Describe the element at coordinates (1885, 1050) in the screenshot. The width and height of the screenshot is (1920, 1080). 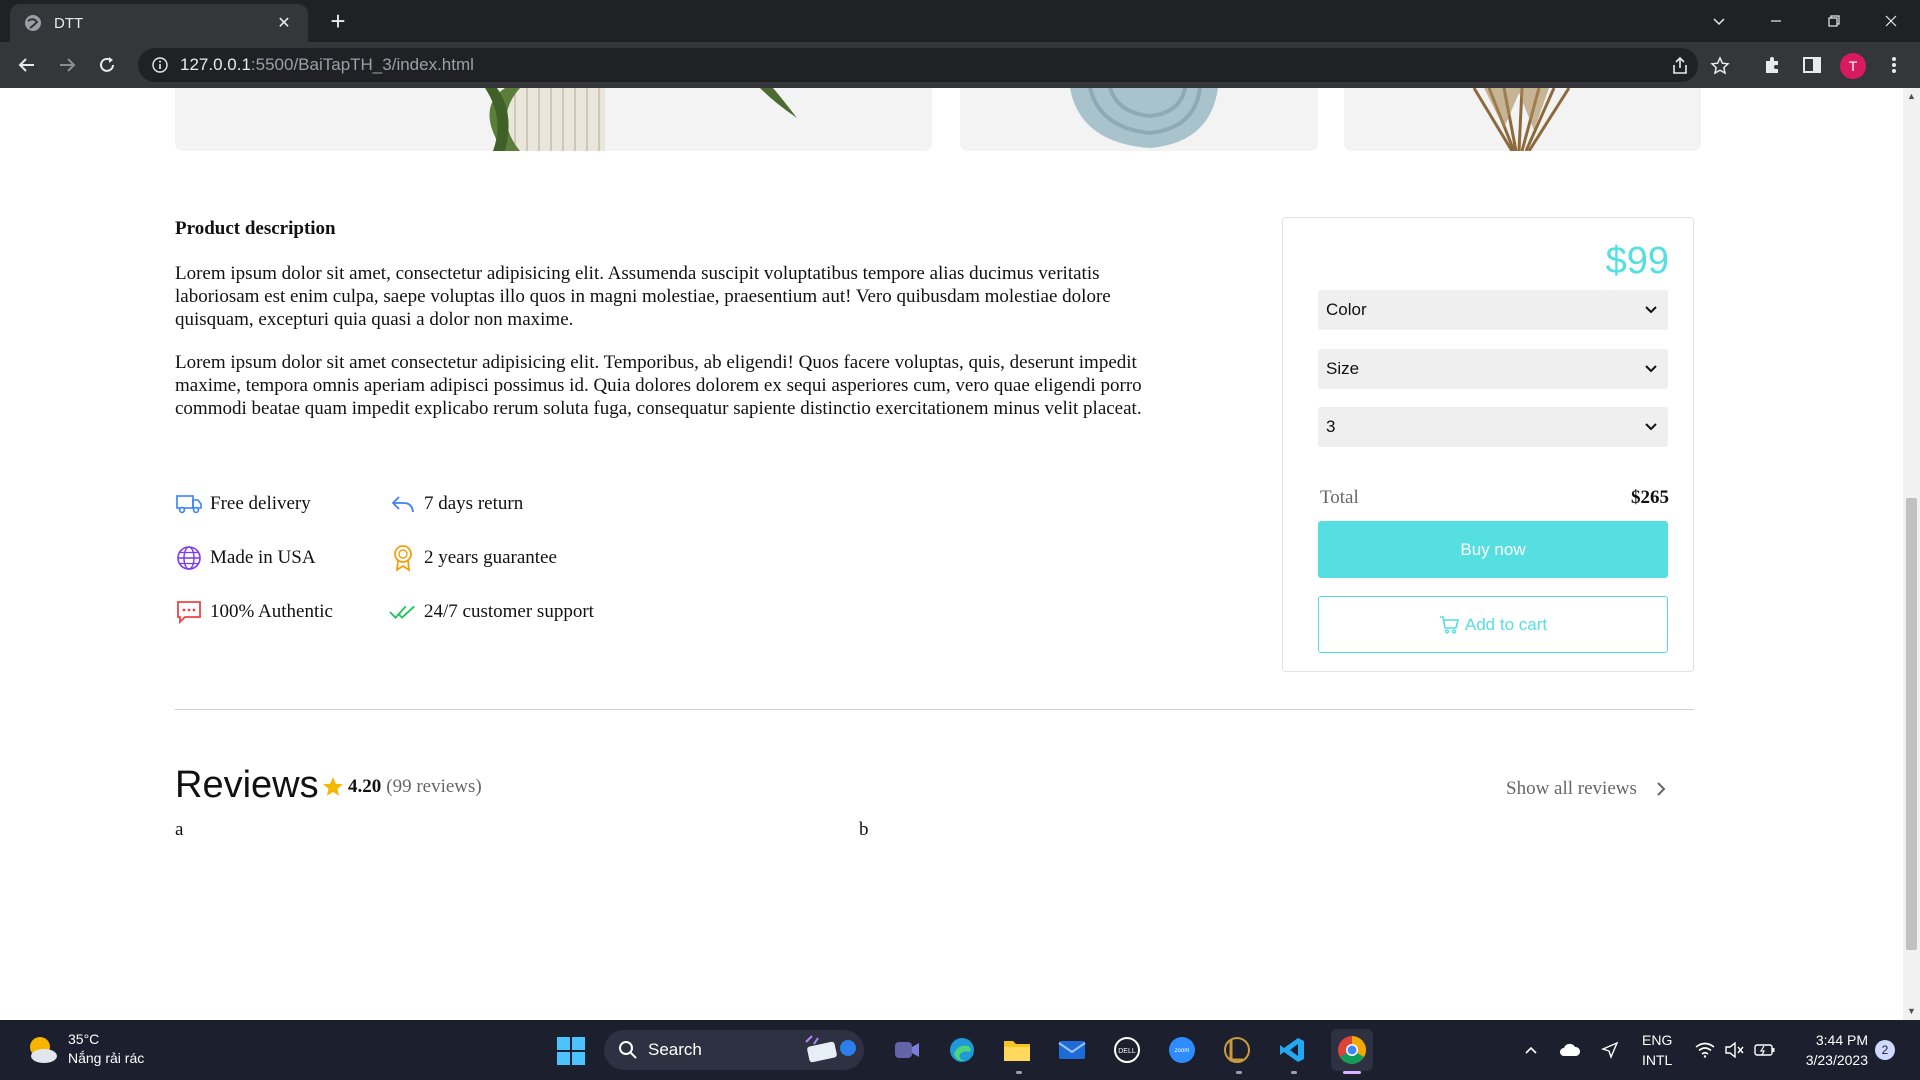
I see `notification-badge: 2` at that location.